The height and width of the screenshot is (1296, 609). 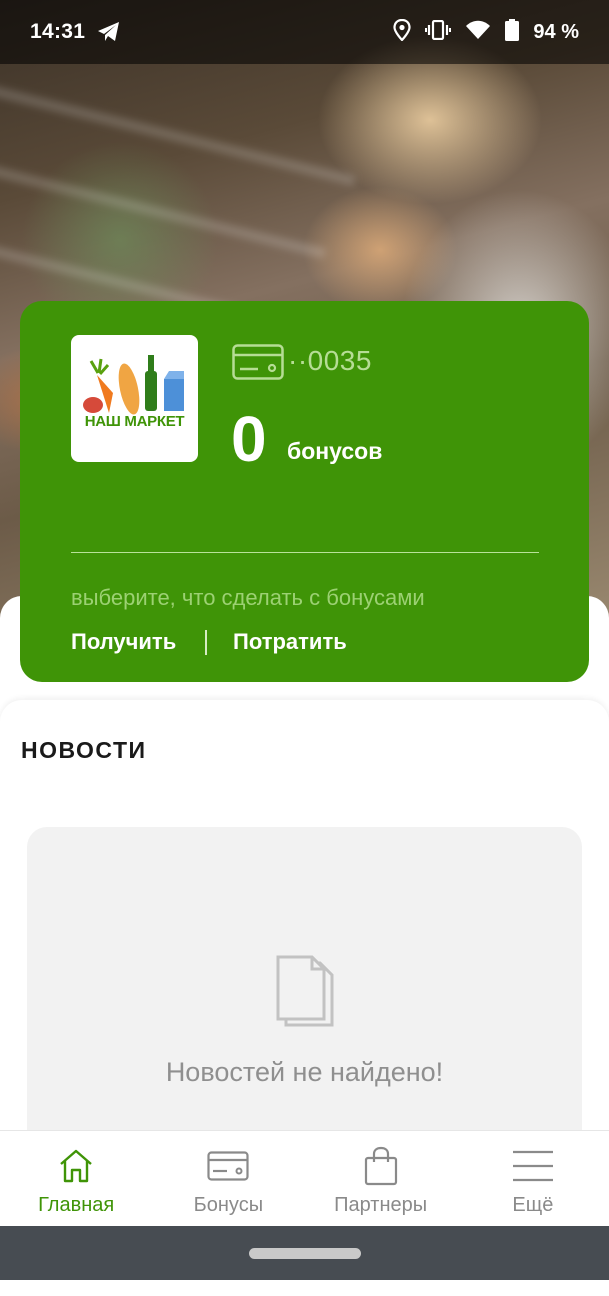 I want to click on bottom-navigation: Главная Бонусы Партнеры Ещё, so click(x=304, y=1178).